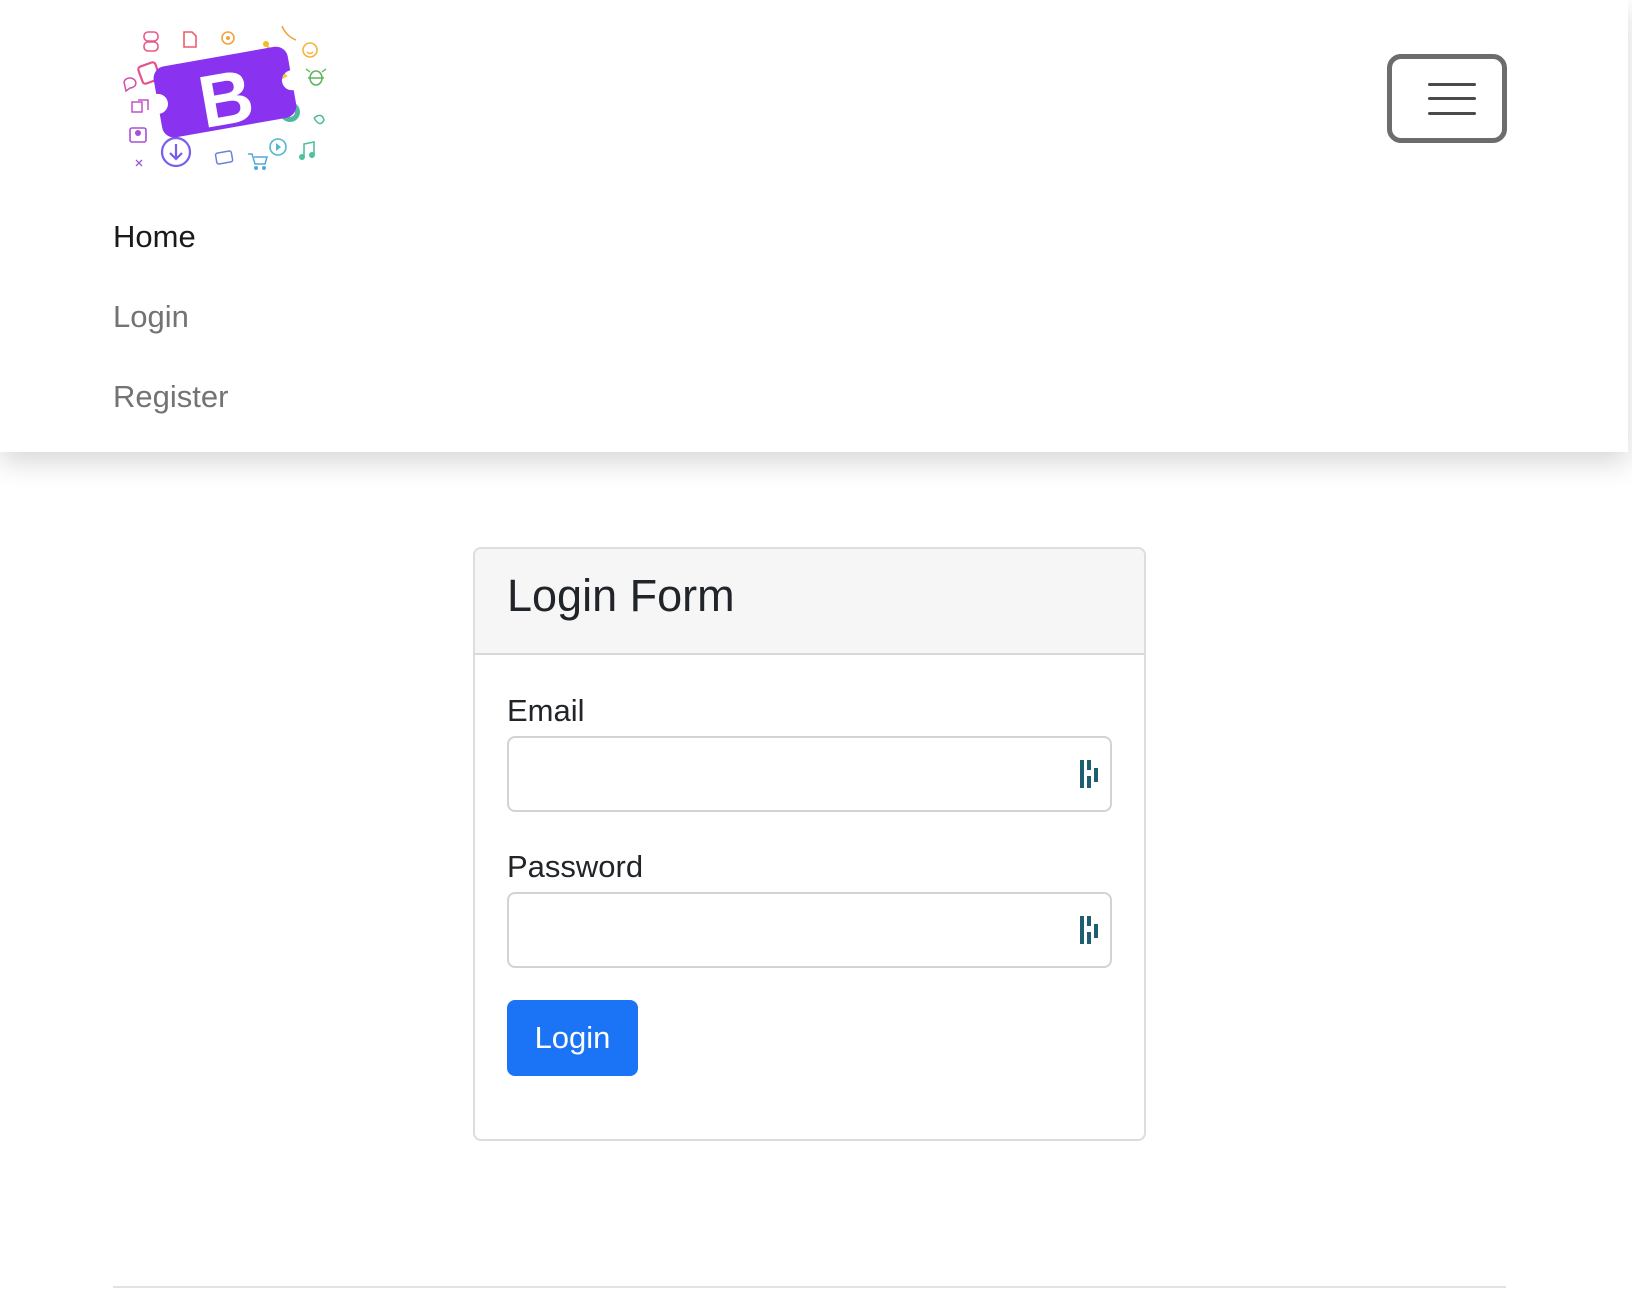  What do you see at coordinates (575, 866) in the screenshot?
I see `password-label: Password` at bounding box center [575, 866].